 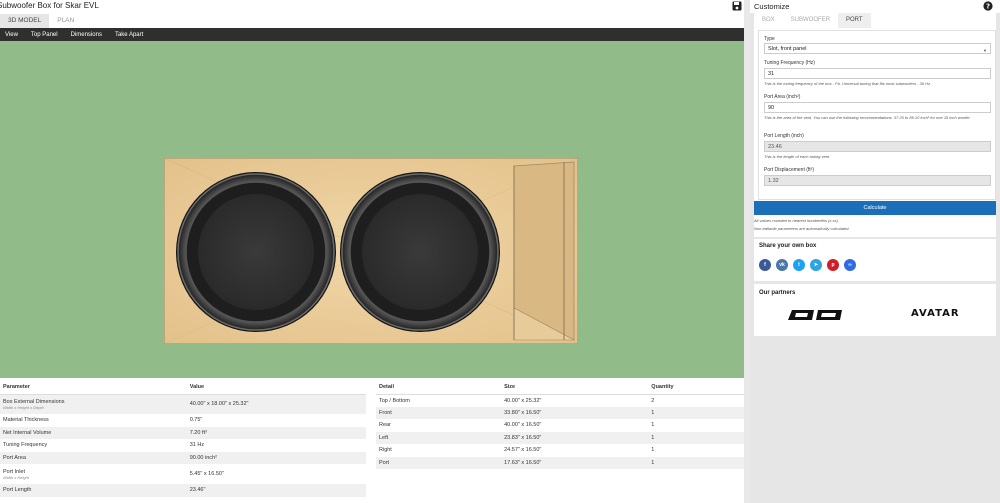 What do you see at coordinates (93, 387) in the screenshot?
I see `column-header-parameter: Parameter` at bounding box center [93, 387].